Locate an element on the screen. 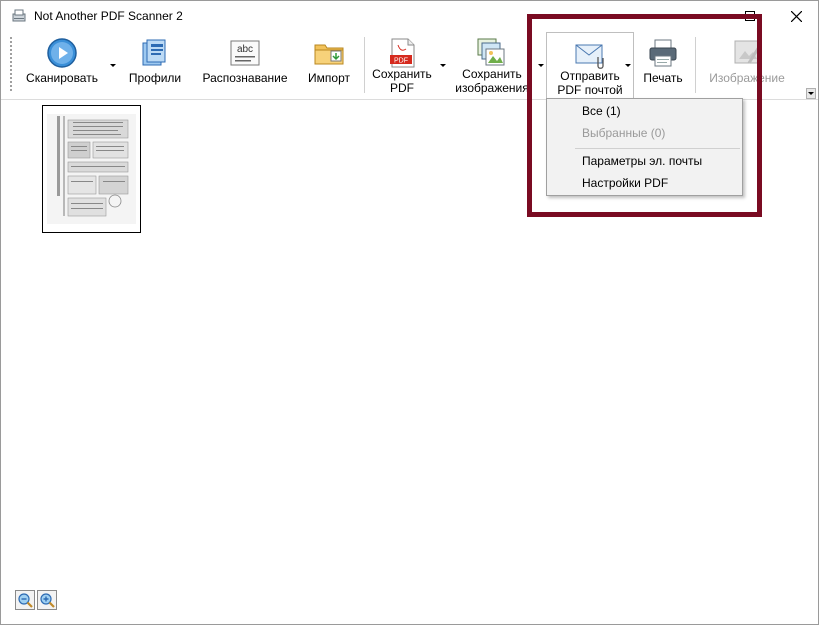  import-button: Импорт is located at coordinates (329, 64).